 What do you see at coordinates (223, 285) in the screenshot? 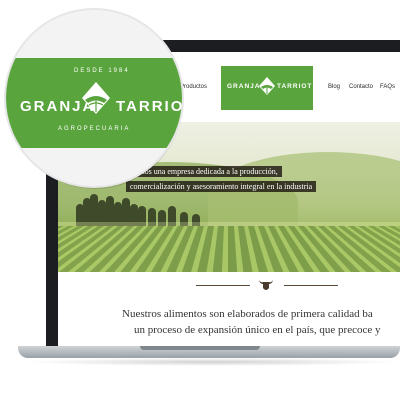
I see `divider-left` at bounding box center [223, 285].